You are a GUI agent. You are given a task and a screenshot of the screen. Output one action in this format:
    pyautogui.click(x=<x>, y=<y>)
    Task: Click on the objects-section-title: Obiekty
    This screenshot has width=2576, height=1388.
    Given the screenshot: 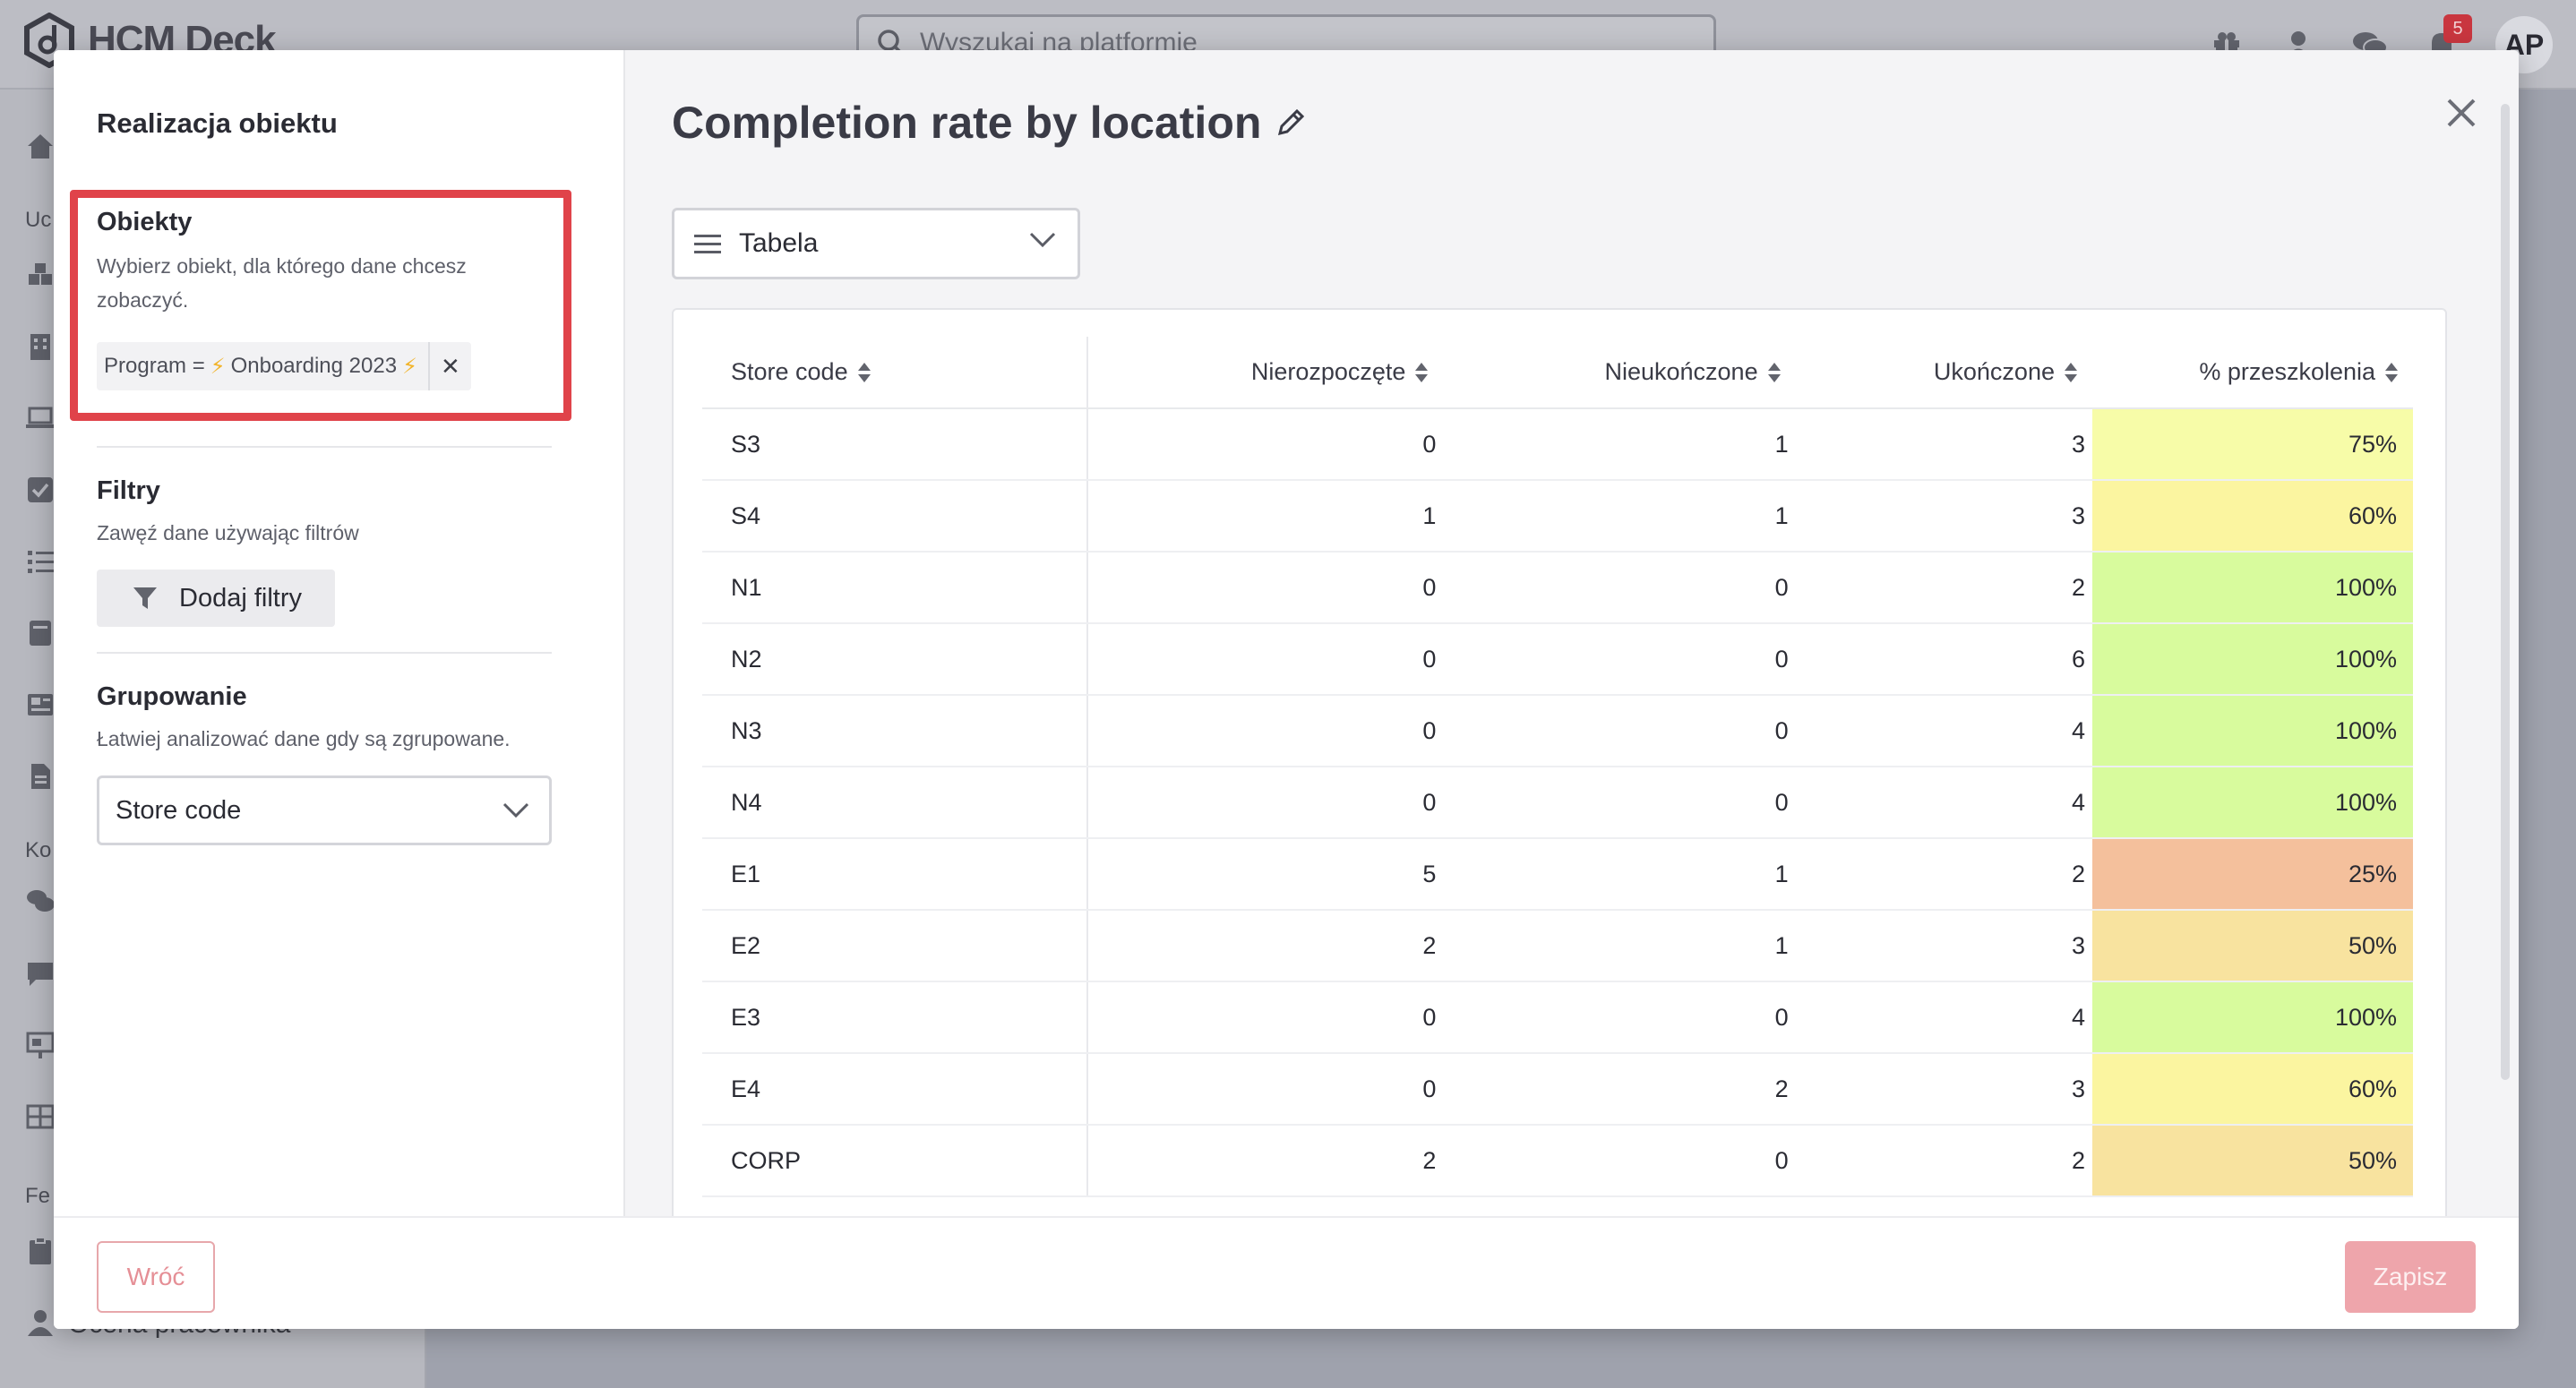 What is the action you would take?
    pyautogui.click(x=145, y=222)
    